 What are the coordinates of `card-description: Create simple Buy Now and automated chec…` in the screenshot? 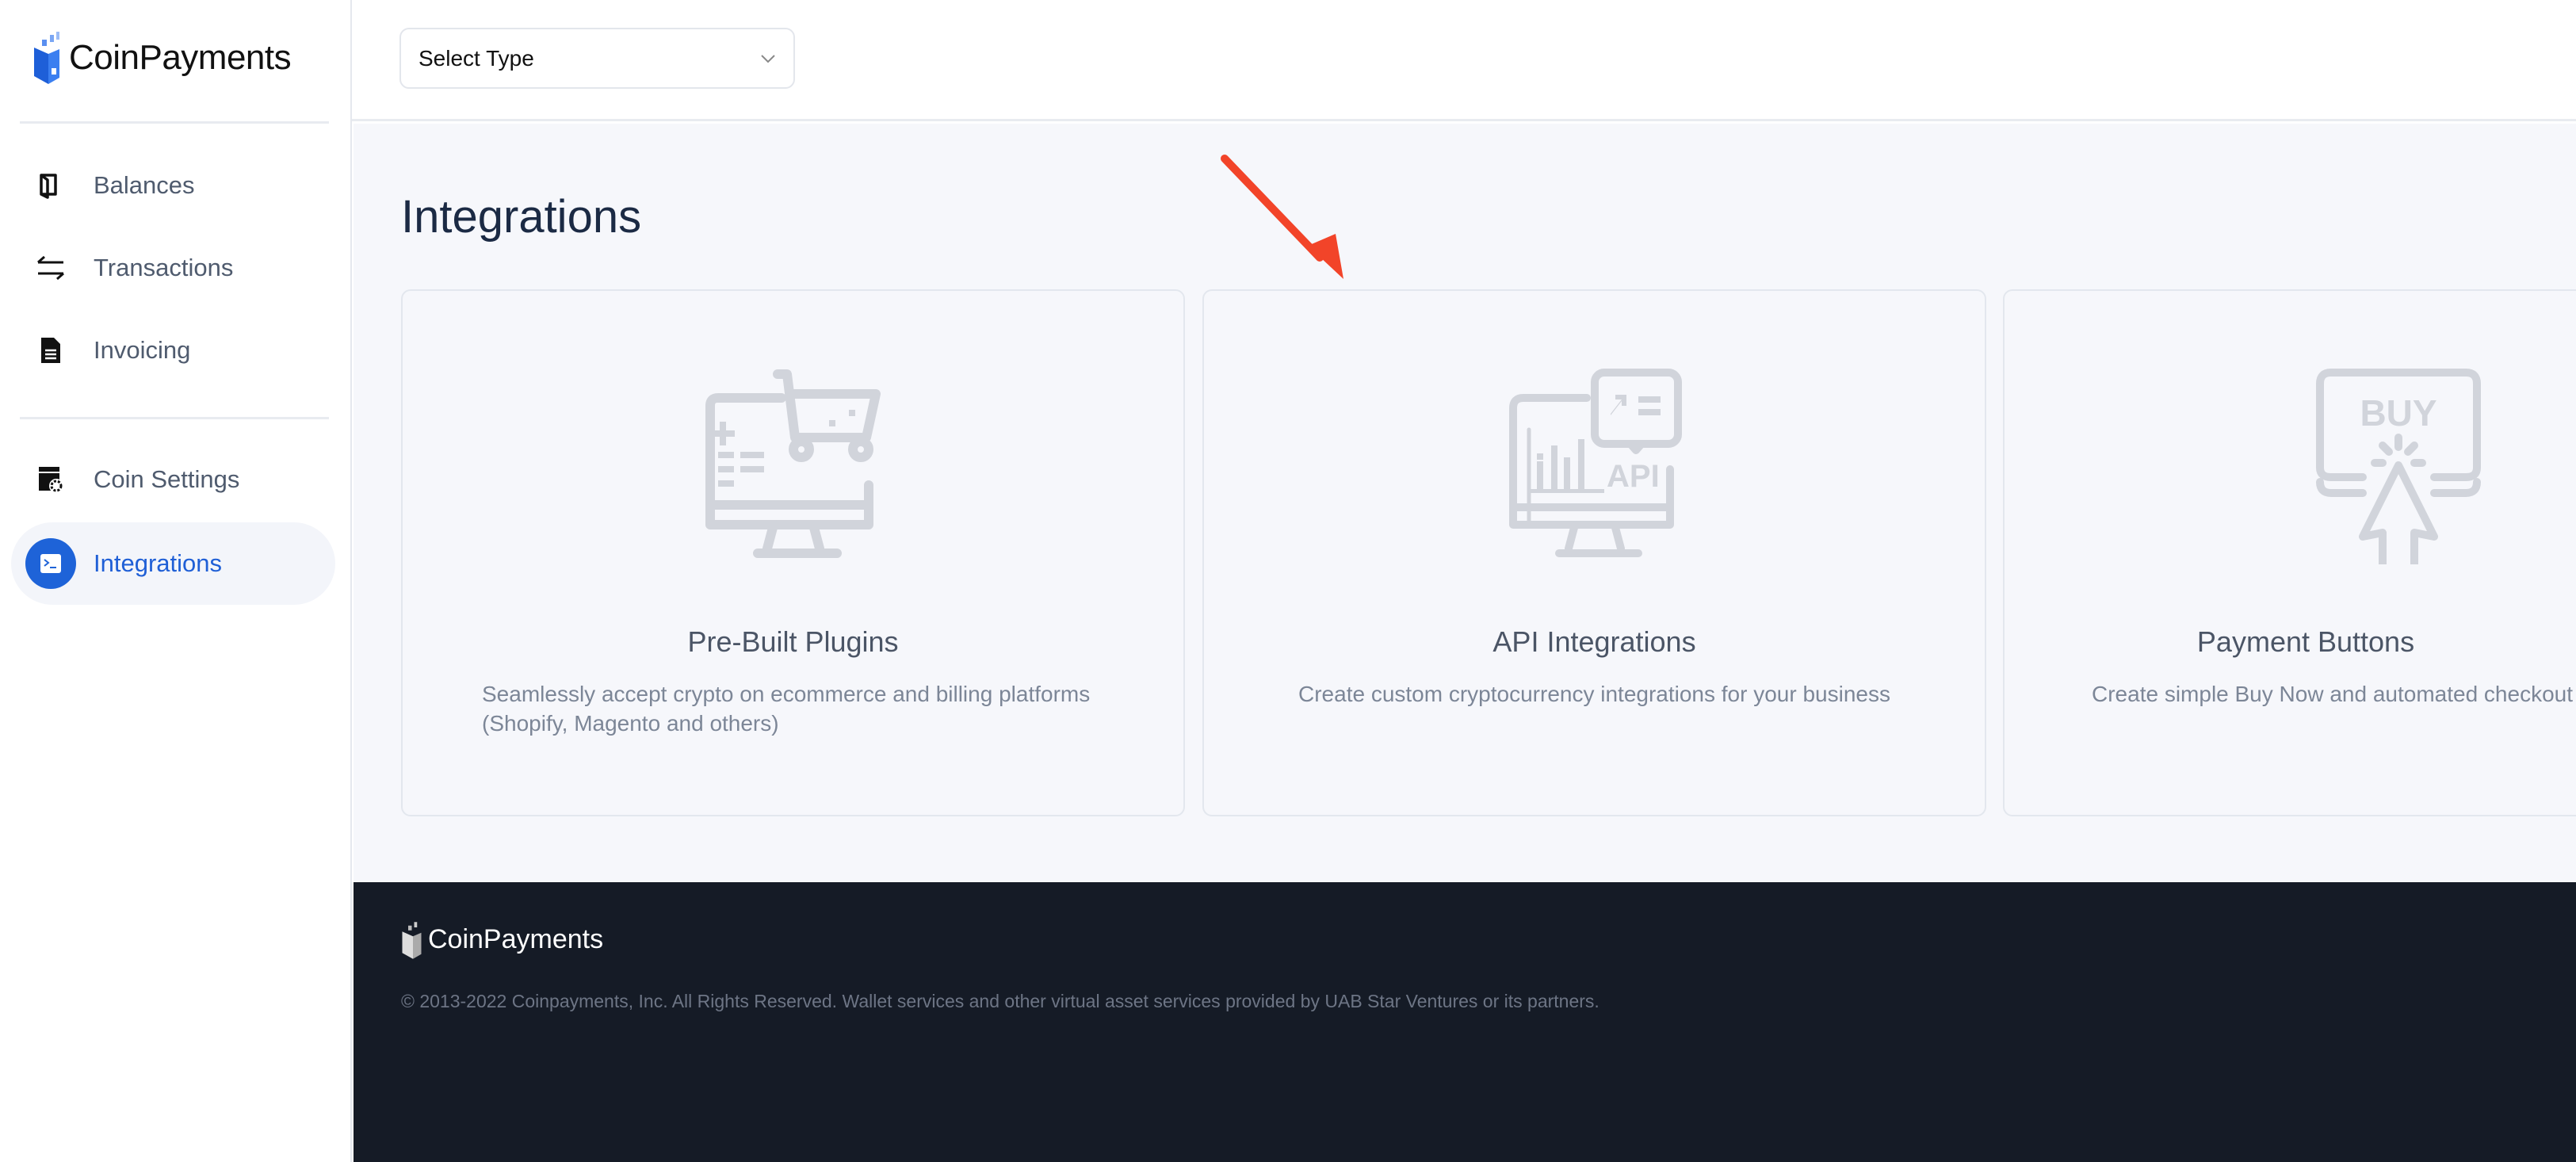 It's located at (2332, 694).